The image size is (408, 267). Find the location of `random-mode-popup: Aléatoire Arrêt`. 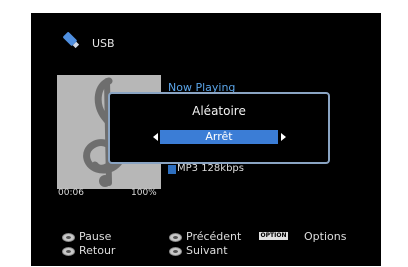

random-mode-popup: Aléatoire Arrêt is located at coordinates (219, 128).